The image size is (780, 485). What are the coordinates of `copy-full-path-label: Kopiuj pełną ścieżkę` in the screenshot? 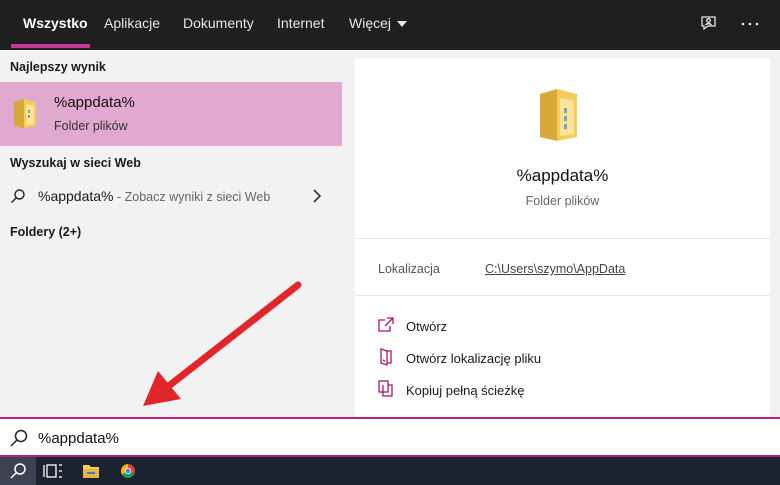 It's located at (465, 390).